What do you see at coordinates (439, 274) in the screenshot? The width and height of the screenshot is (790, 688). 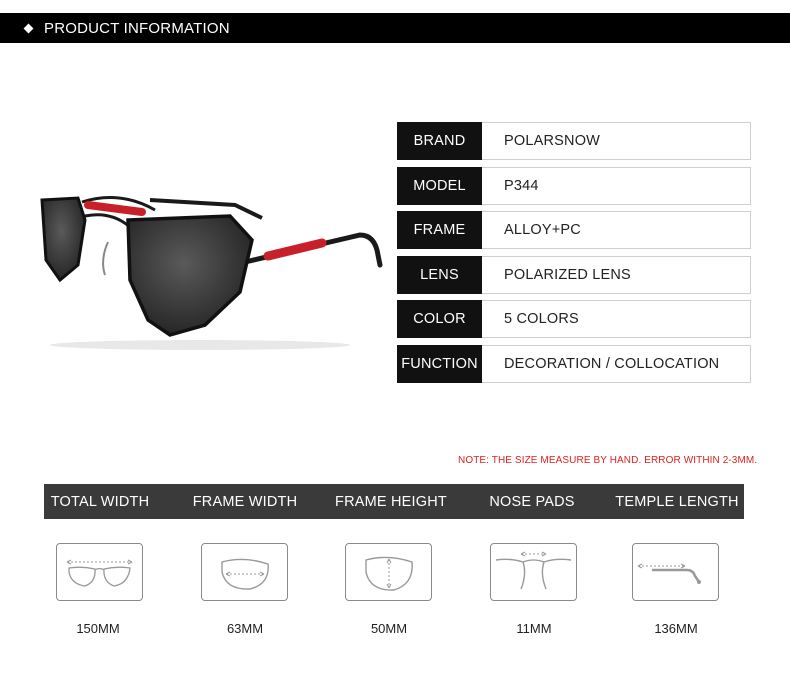 I see `spec-key: LENS` at bounding box center [439, 274].